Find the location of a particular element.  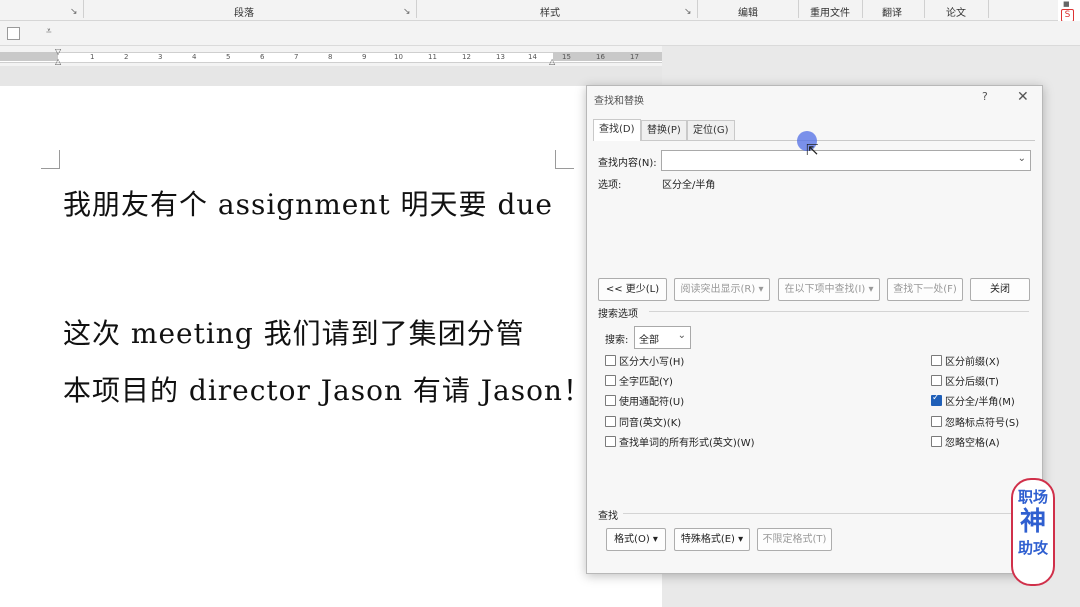

close-button: 关闭 is located at coordinates (1000, 289).